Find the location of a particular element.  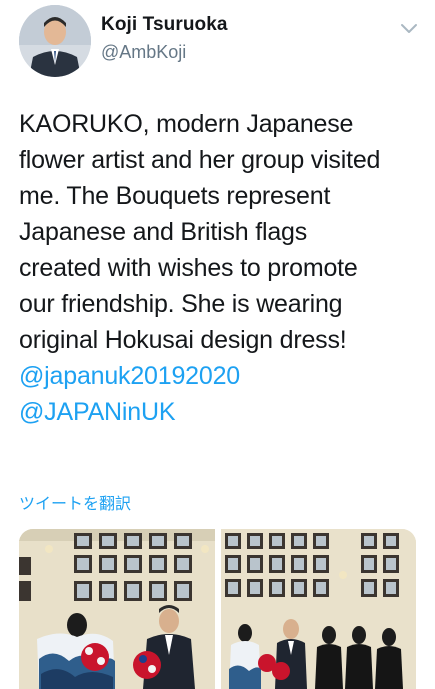

tweet-line: me. The Bouquets represent is located at coordinates (175, 196).